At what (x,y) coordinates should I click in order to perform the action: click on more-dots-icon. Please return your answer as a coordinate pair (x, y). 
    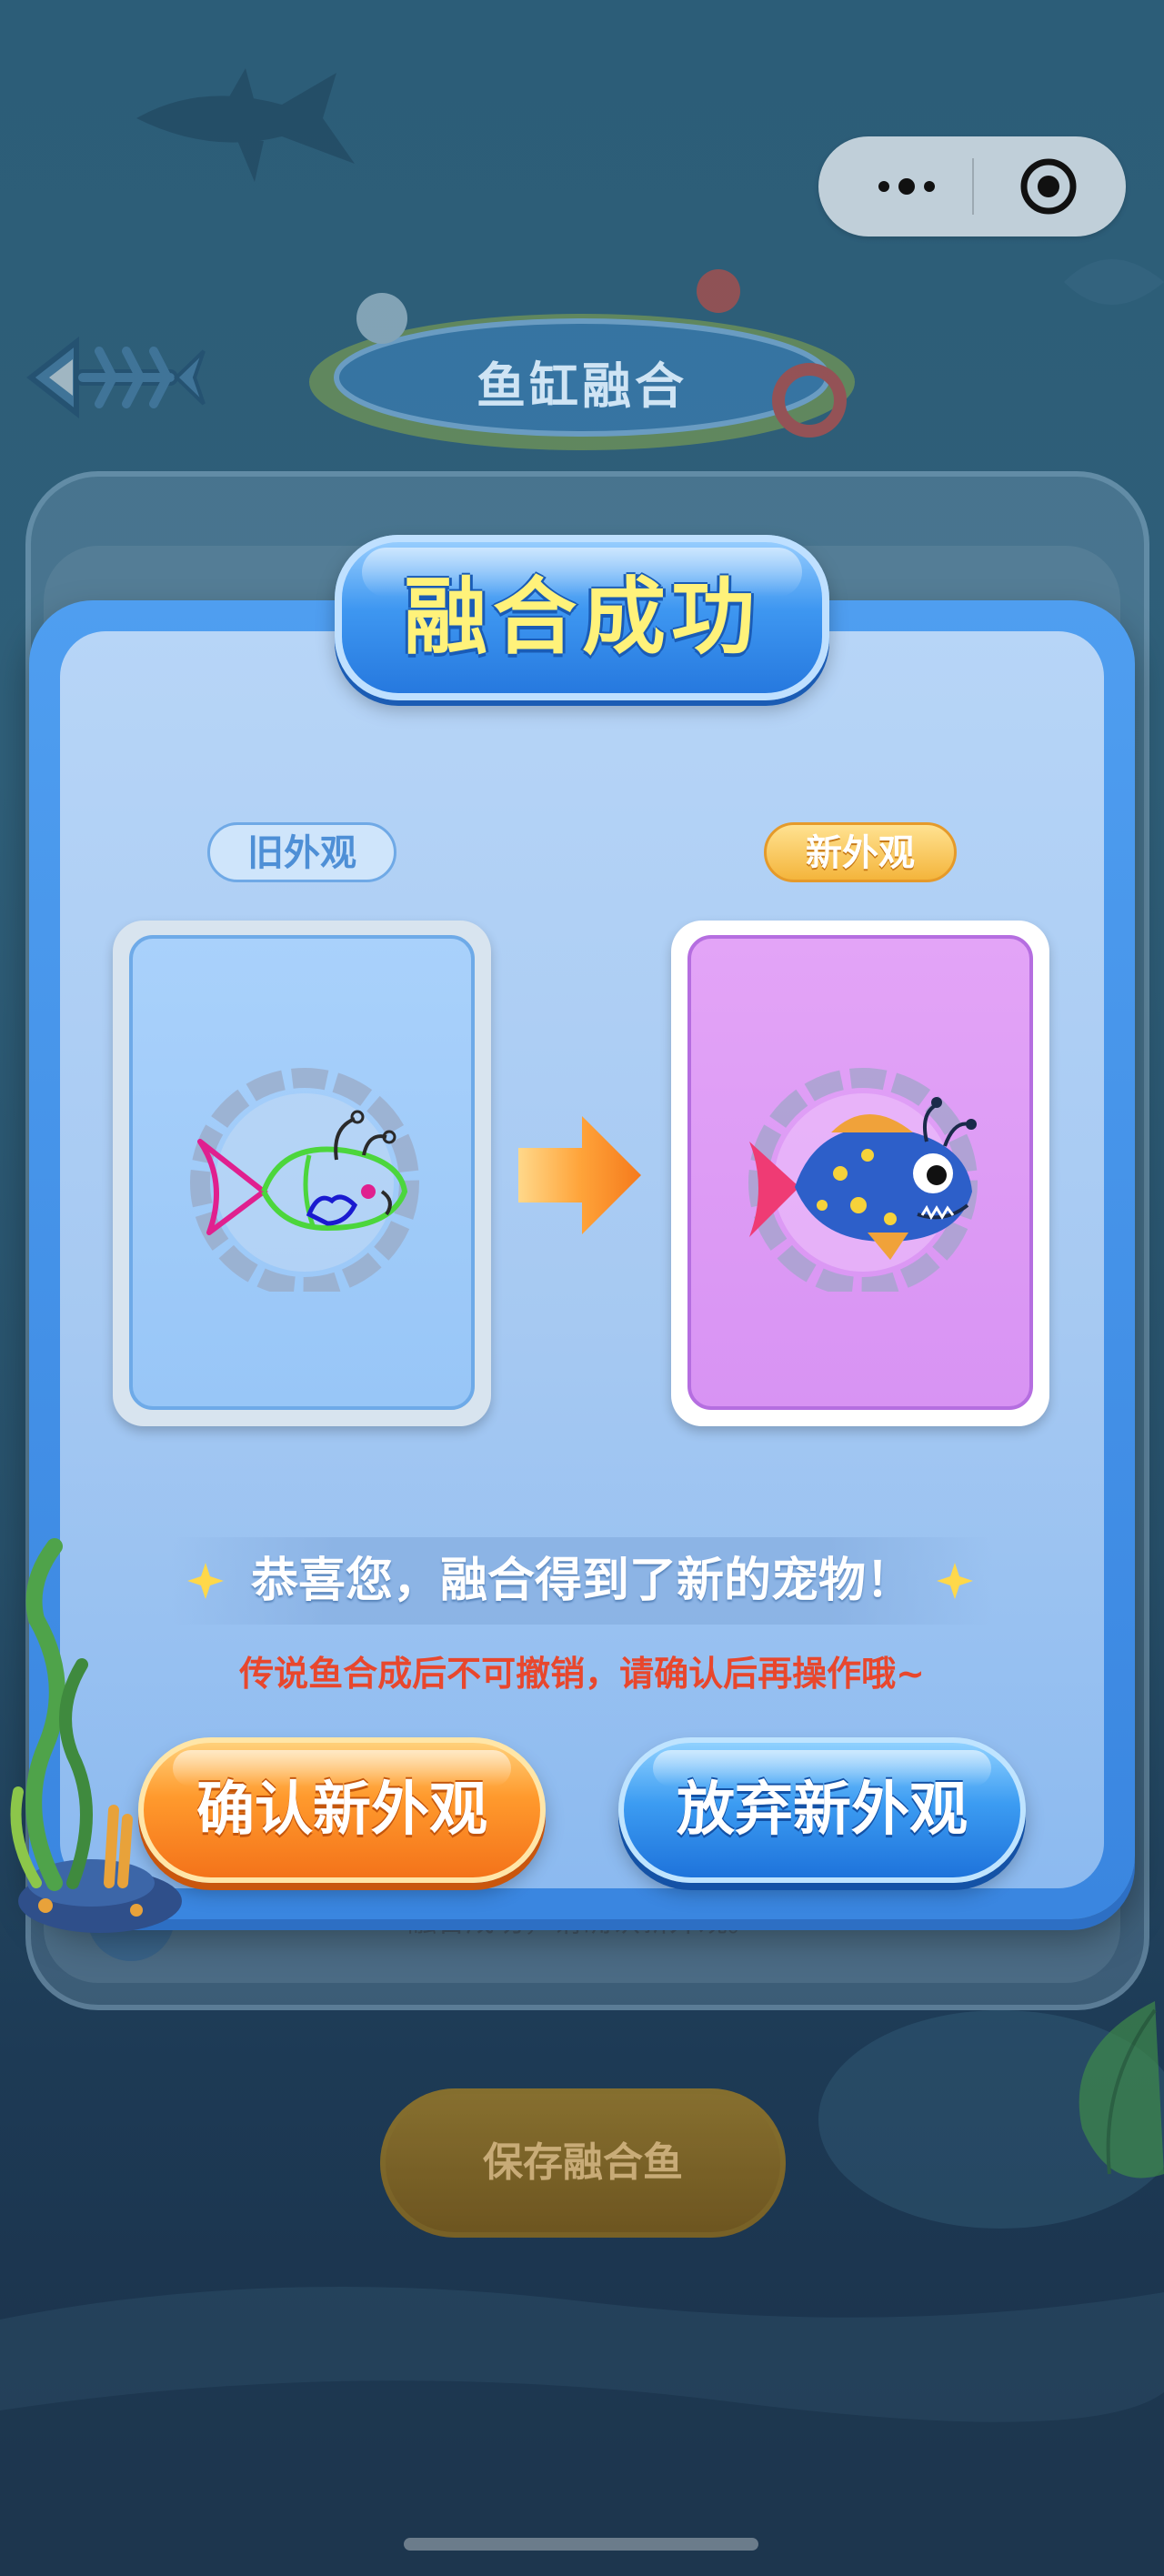
    Looking at the image, I should click on (907, 186).